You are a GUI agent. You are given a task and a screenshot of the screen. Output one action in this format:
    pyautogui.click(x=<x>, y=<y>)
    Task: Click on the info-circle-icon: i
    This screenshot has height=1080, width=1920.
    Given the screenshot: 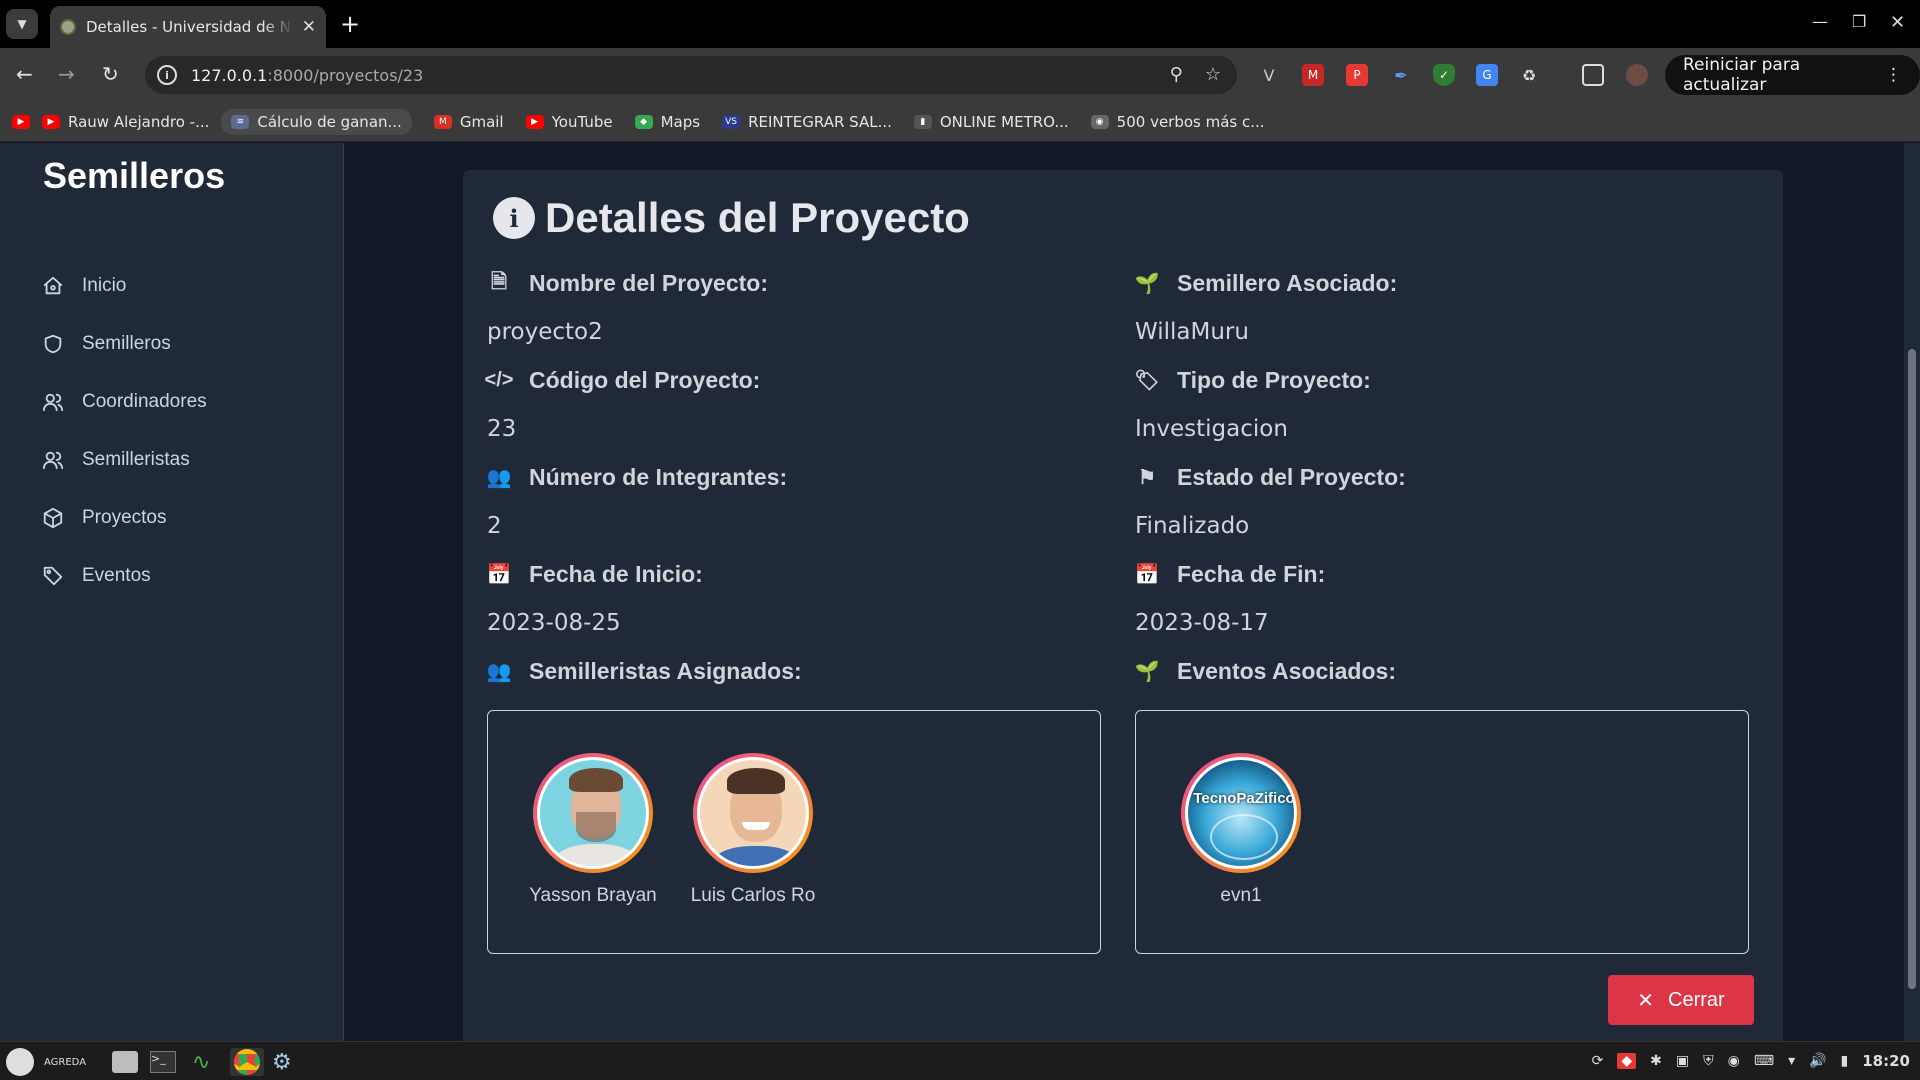 What is the action you would take?
    pyautogui.click(x=514, y=218)
    